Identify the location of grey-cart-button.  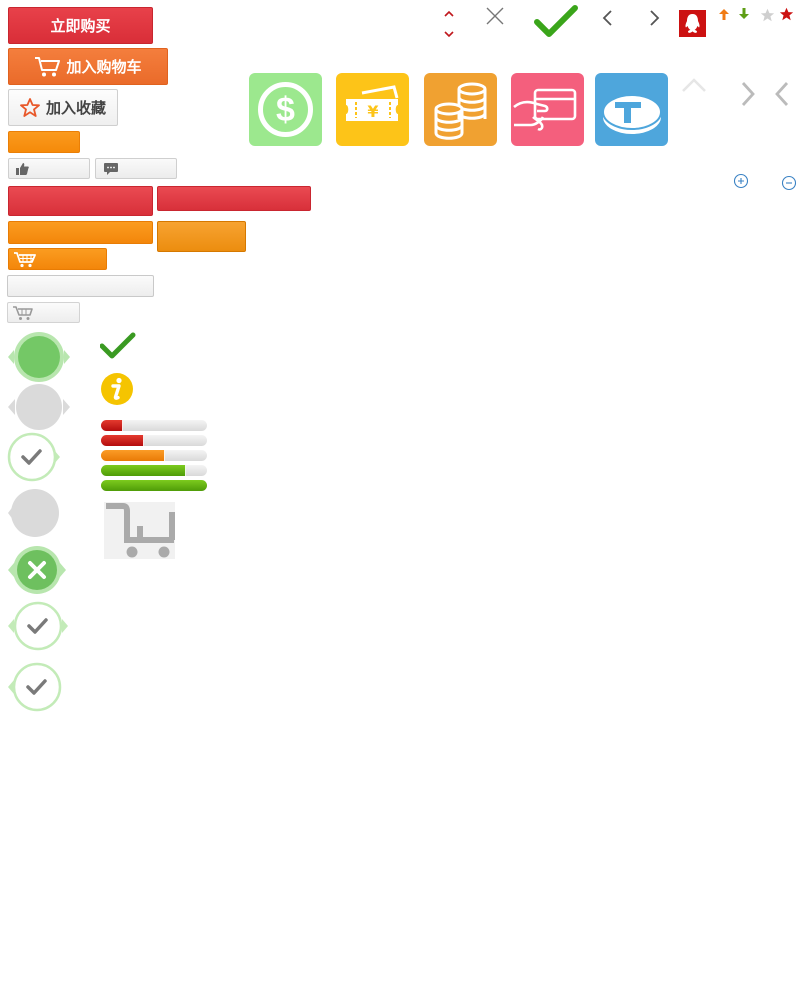
(43, 312).